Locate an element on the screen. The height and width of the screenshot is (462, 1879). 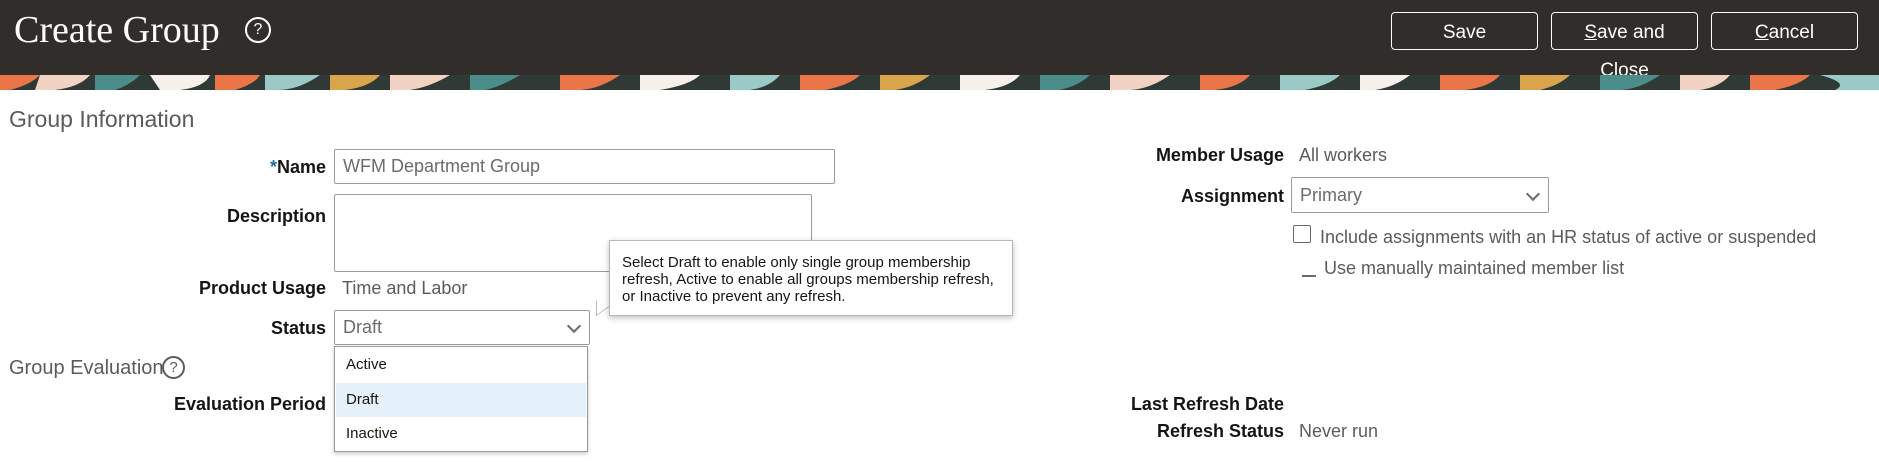
manual-list-indicator is located at coordinates (1309, 276).